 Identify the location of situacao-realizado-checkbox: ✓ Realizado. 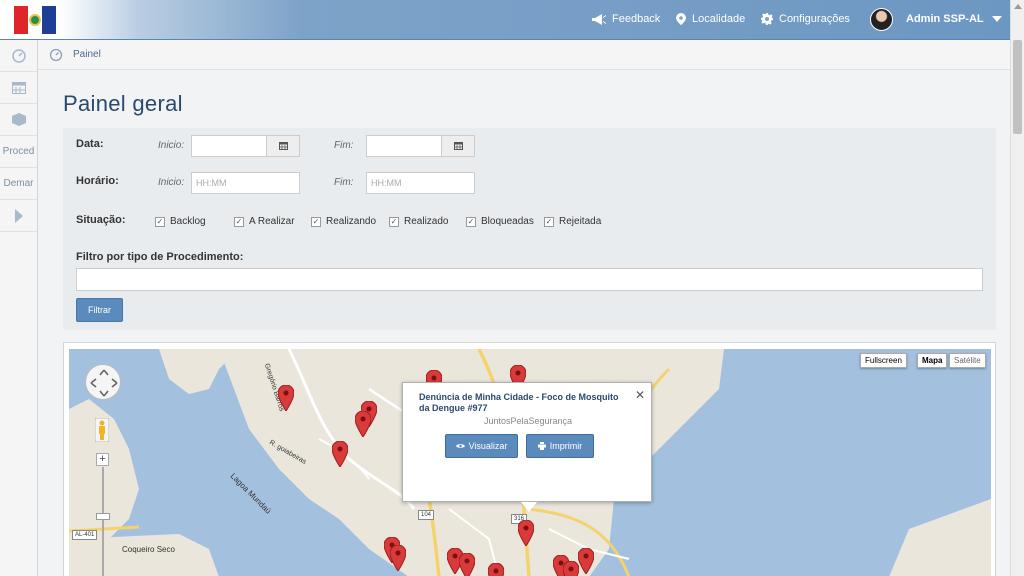
(418, 221).